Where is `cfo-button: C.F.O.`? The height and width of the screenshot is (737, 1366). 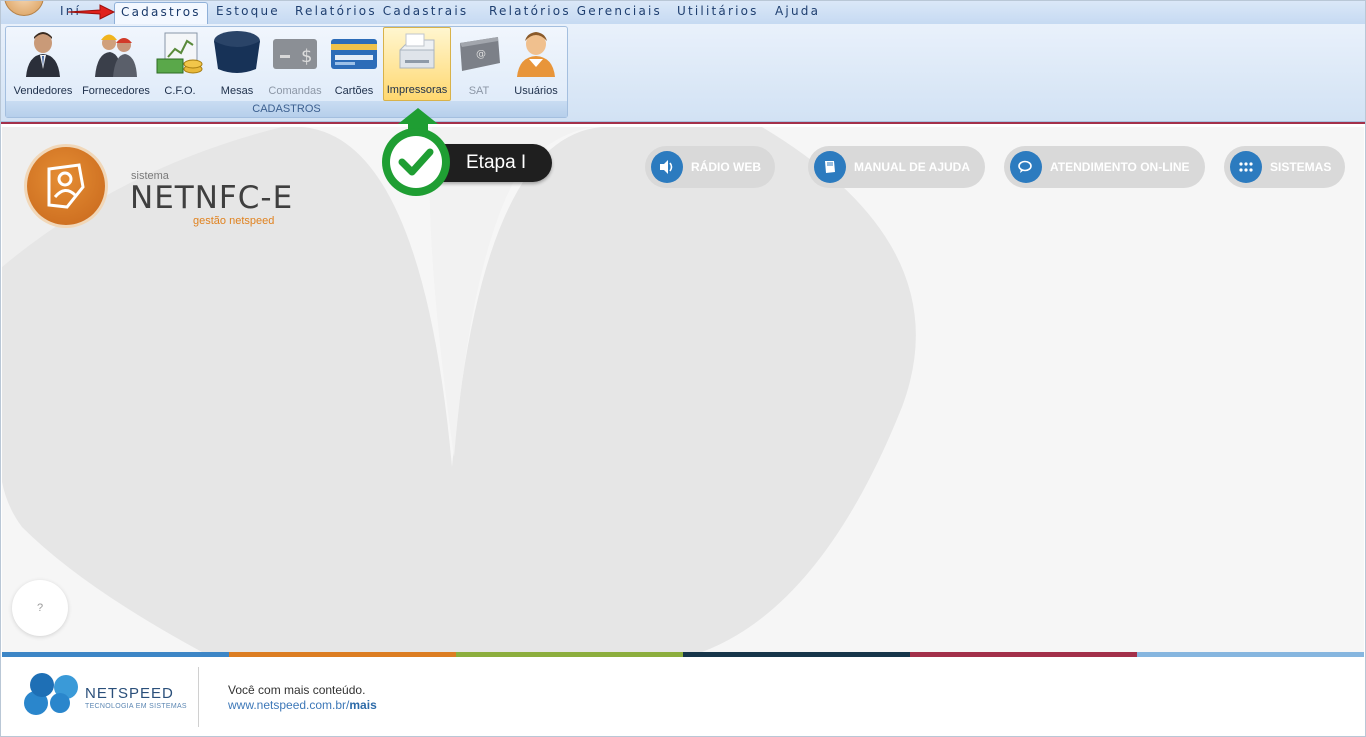 cfo-button: C.F.O. is located at coordinates (180, 65).